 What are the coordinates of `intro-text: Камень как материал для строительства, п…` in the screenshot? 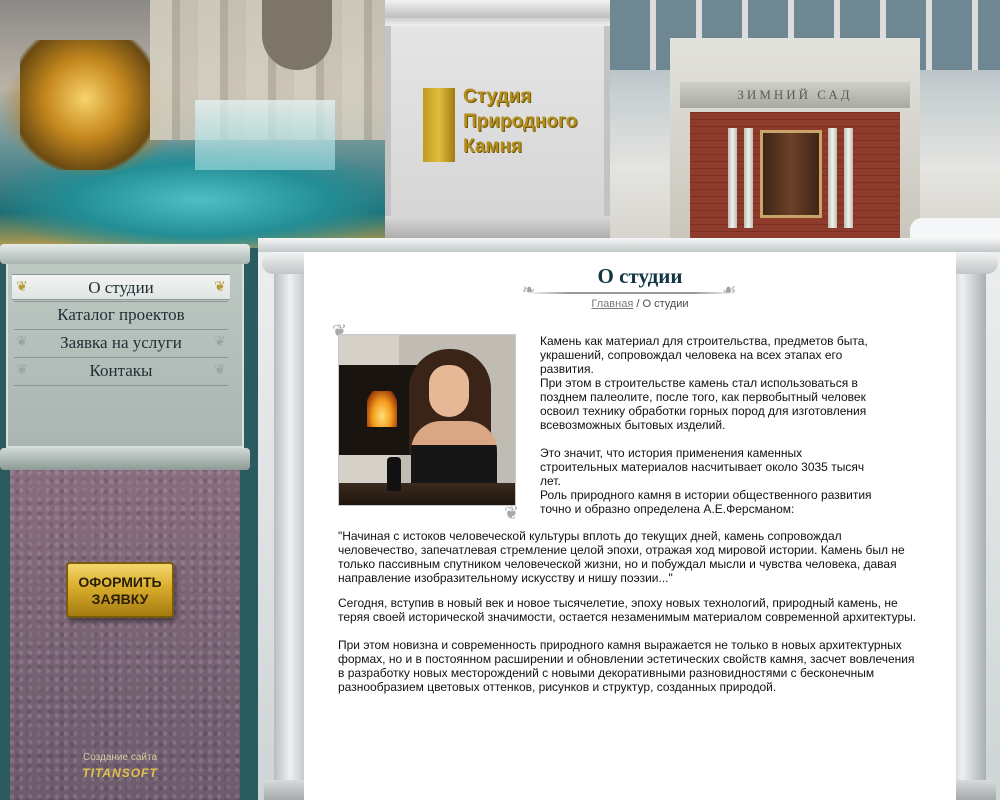 It's located at (710, 425).